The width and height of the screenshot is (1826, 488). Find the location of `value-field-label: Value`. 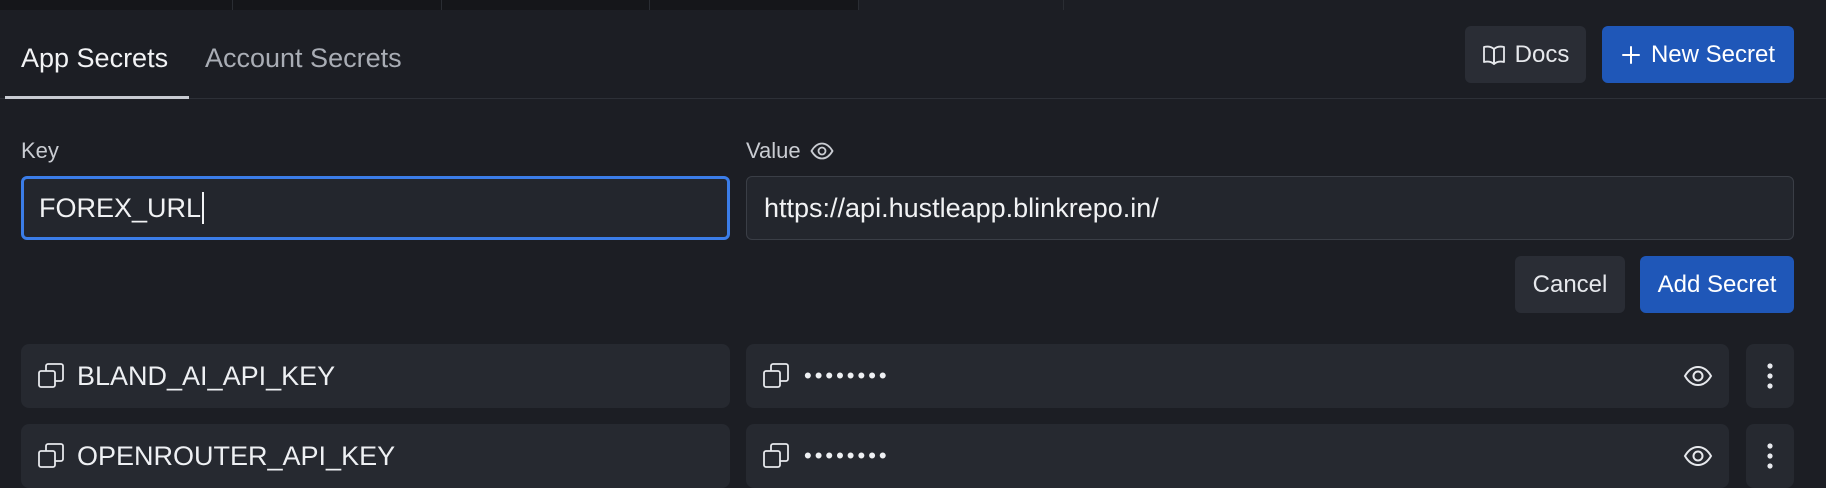

value-field-label: Value is located at coordinates (773, 150).